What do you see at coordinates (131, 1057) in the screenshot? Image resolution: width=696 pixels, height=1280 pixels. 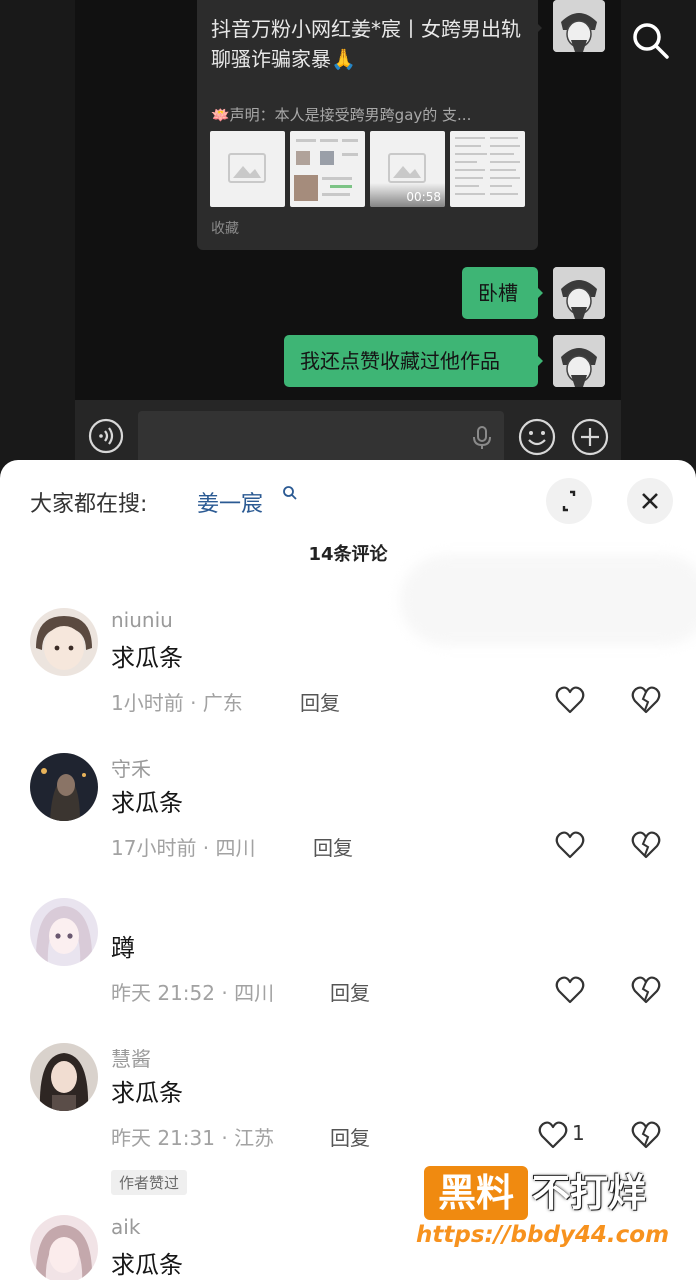 I see `comment-username: 慧酱` at bounding box center [131, 1057].